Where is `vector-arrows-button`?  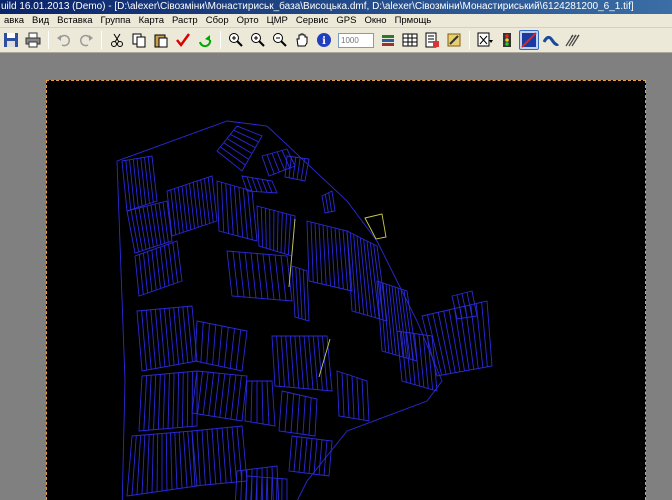 vector-arrows-button is located at coordinates (573, 40).